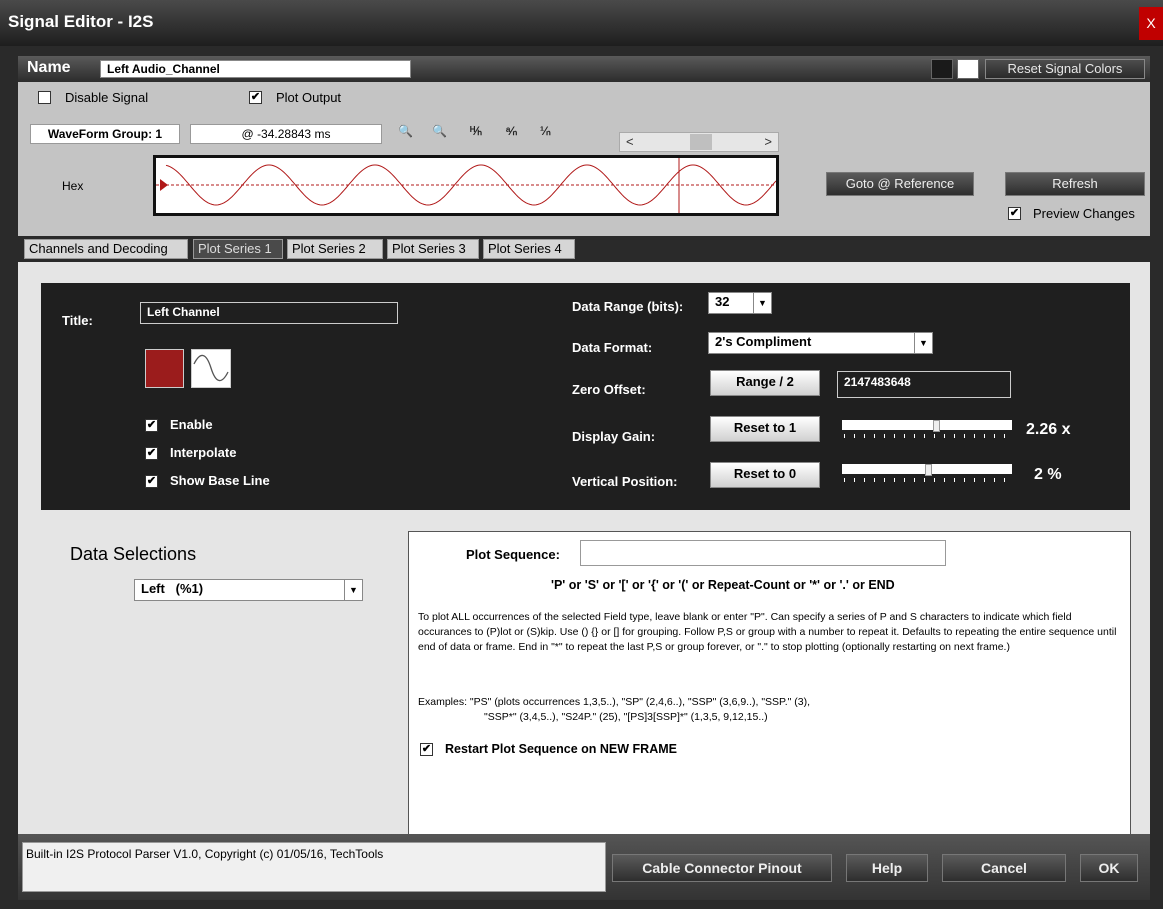  I want to click on title-label: Title:, so click(77, 320).